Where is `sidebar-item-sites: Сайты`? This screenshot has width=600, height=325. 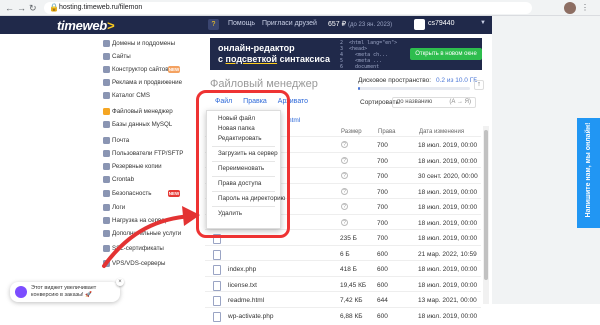 sidebar-item-sites: Сайты is located at coordinates (117, 56).